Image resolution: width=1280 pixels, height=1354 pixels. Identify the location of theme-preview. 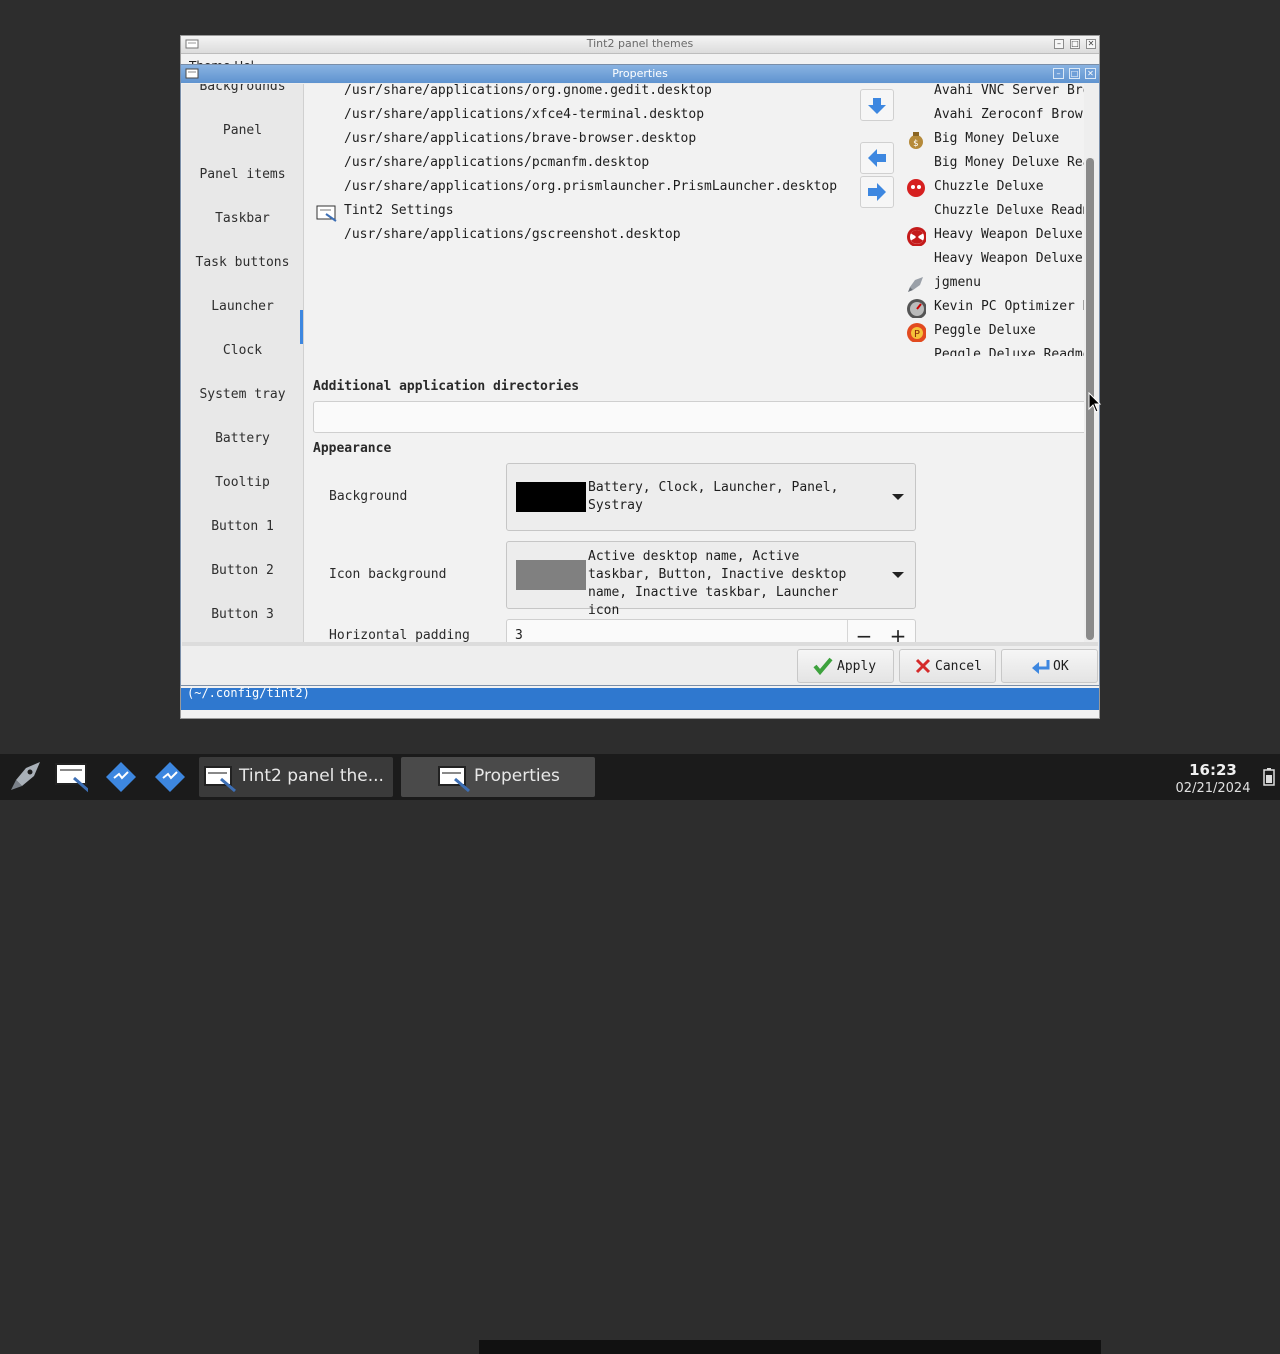
(790, 1347).